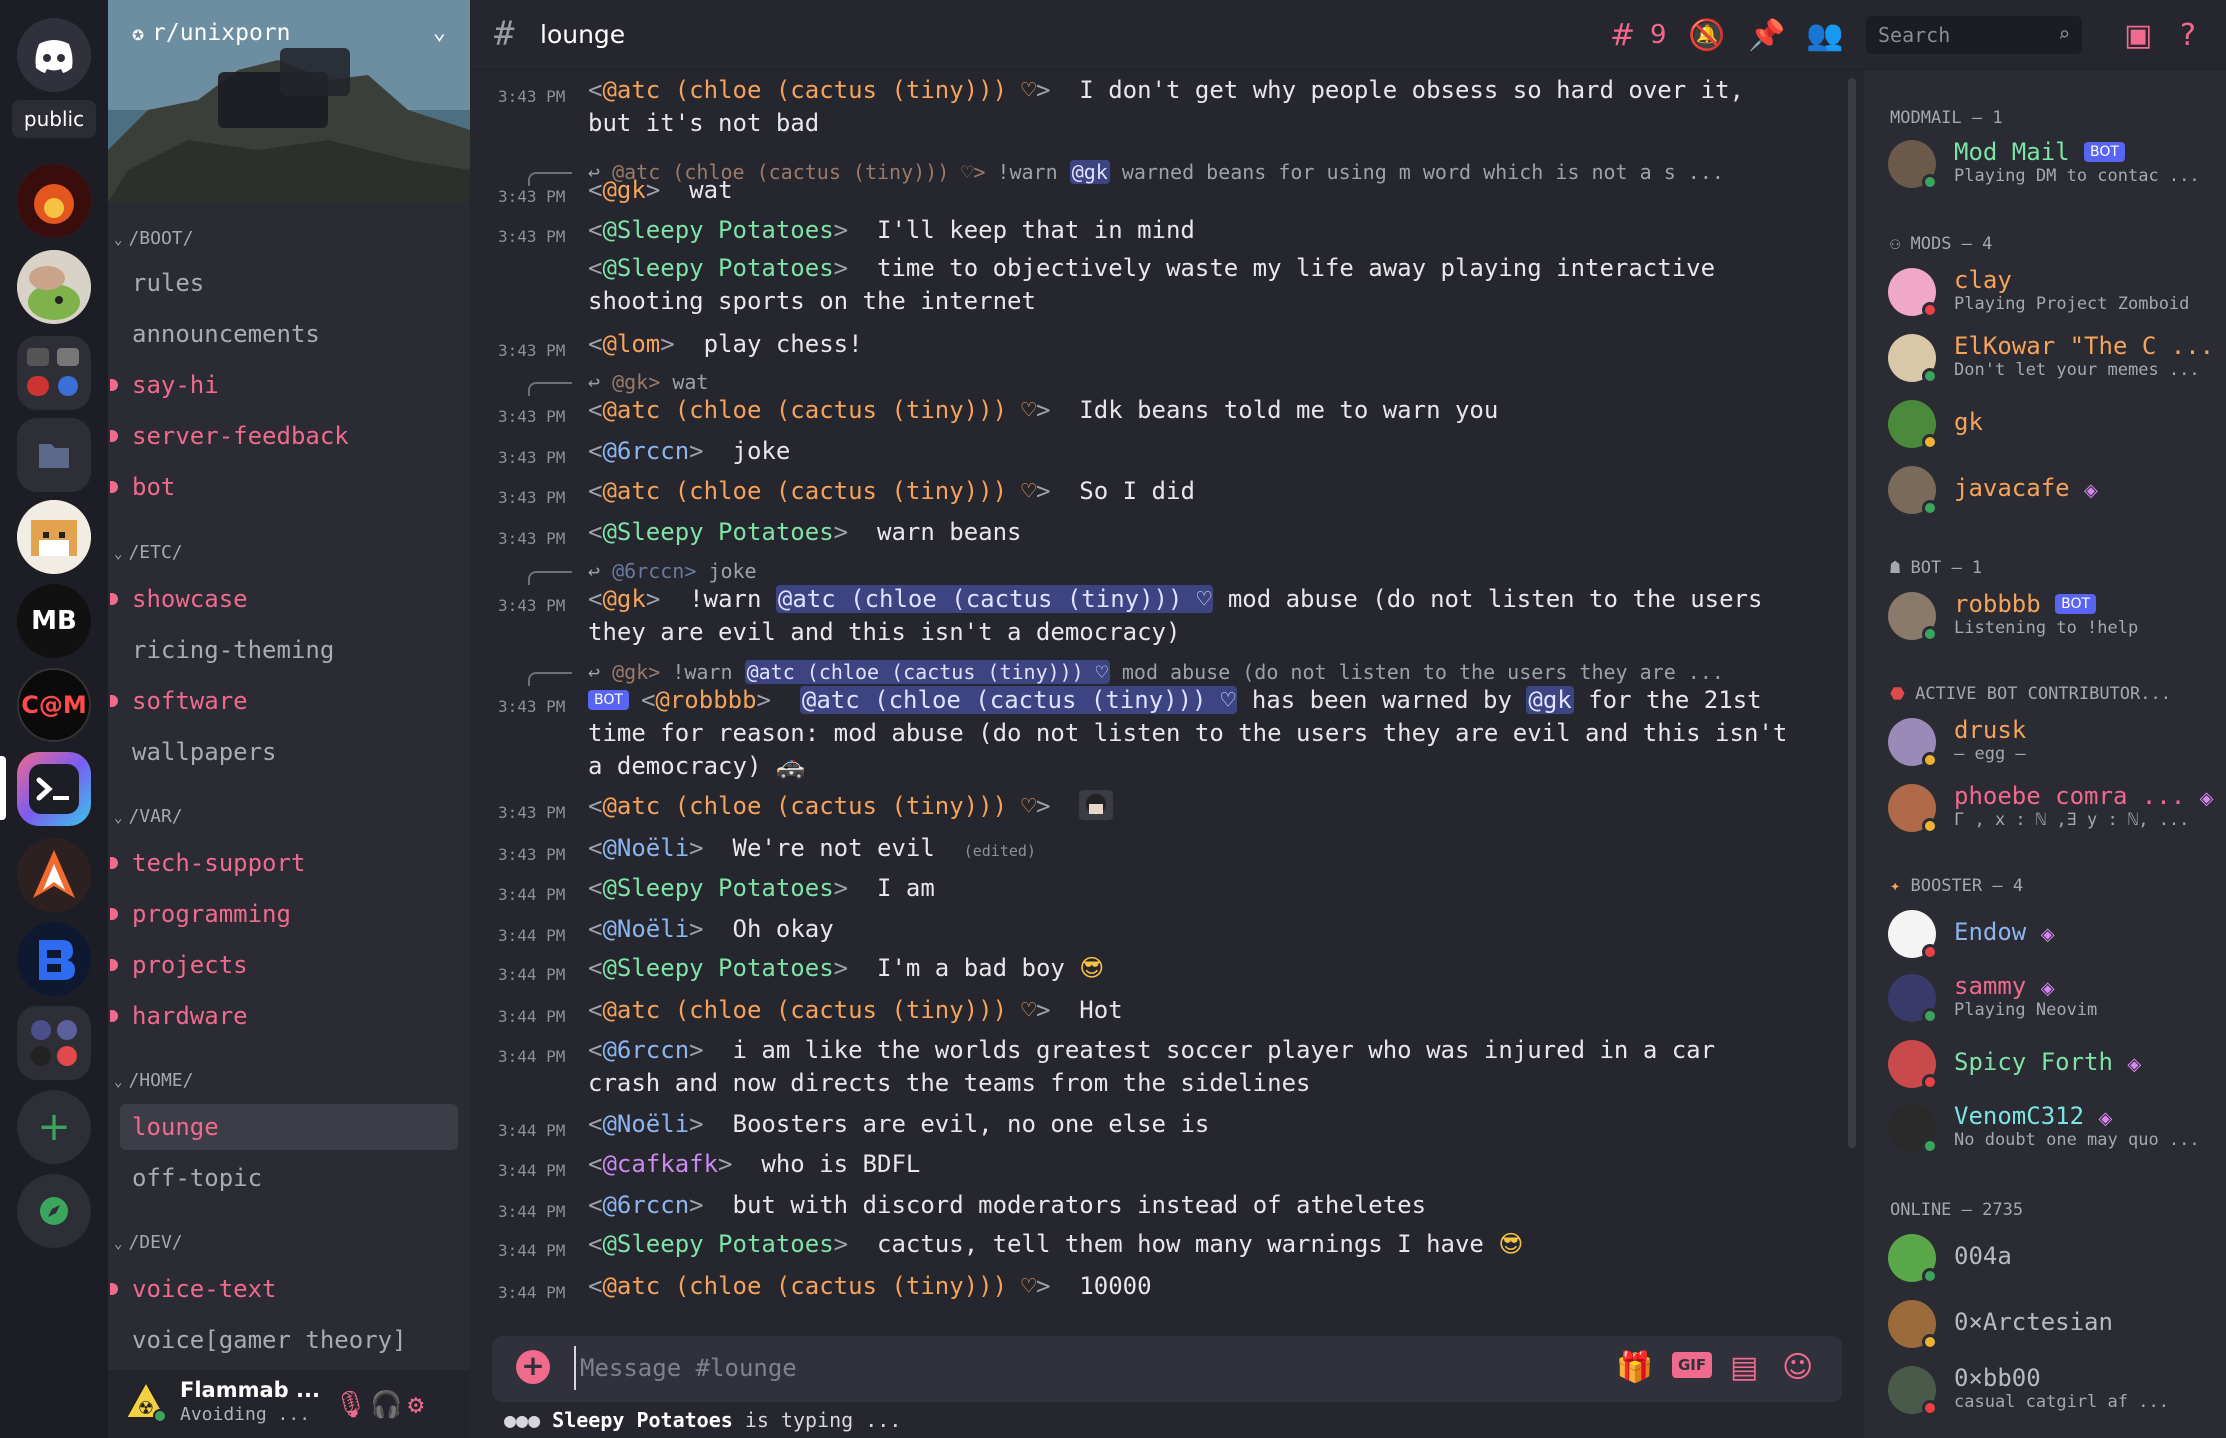 This screenshot has height=1438, width=2226. Describe the element at coordinates (284, 487) in the screenshot. I see `channel-bot: bot` at that location.